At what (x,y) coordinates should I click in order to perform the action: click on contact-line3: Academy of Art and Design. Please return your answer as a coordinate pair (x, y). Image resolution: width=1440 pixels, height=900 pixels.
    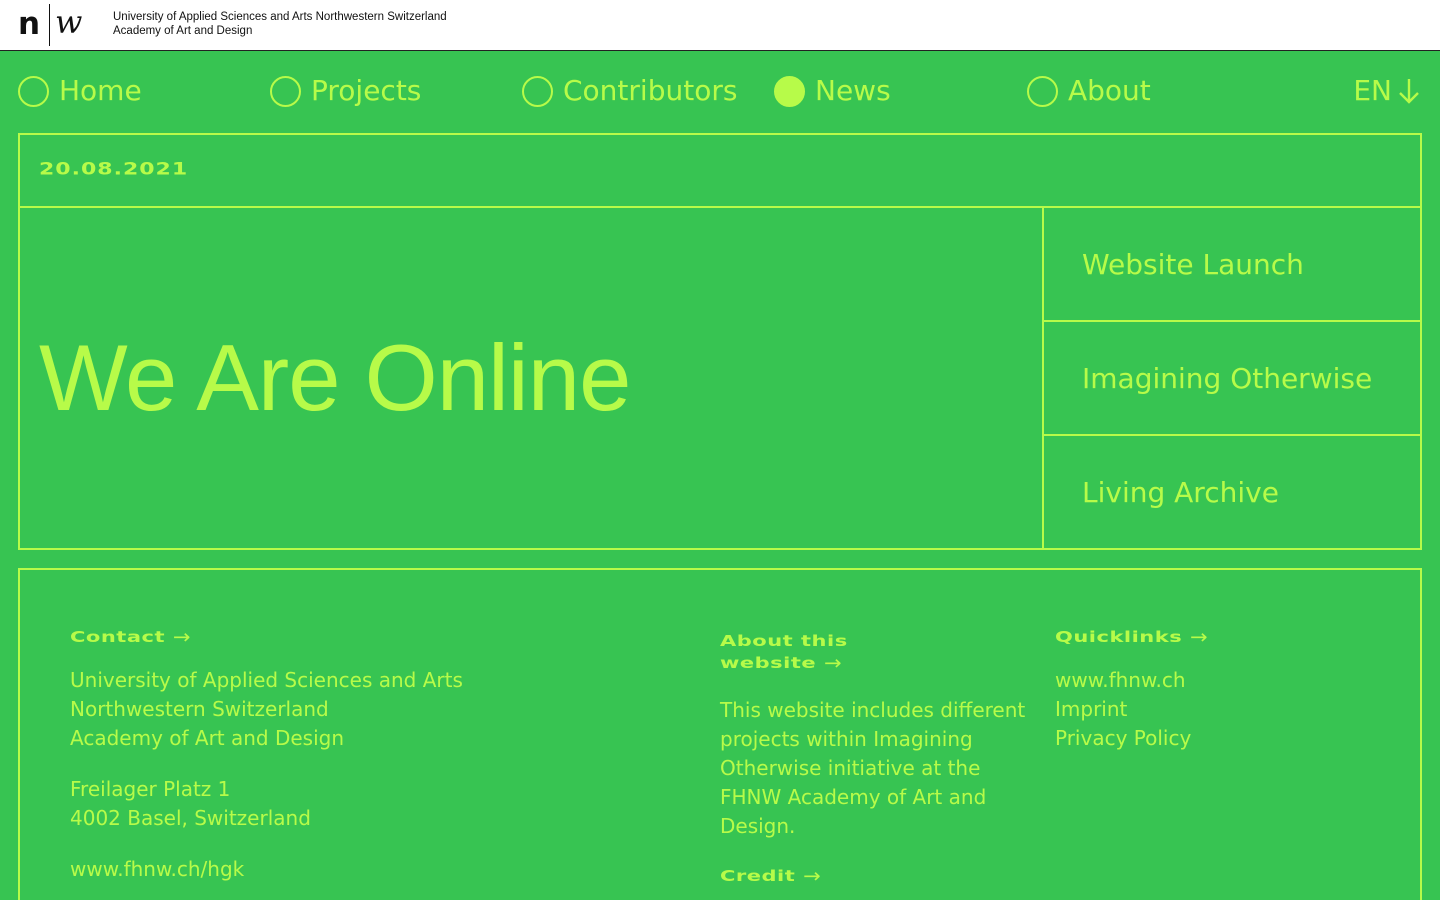
    Looking at the image, I should click on (207, 738).